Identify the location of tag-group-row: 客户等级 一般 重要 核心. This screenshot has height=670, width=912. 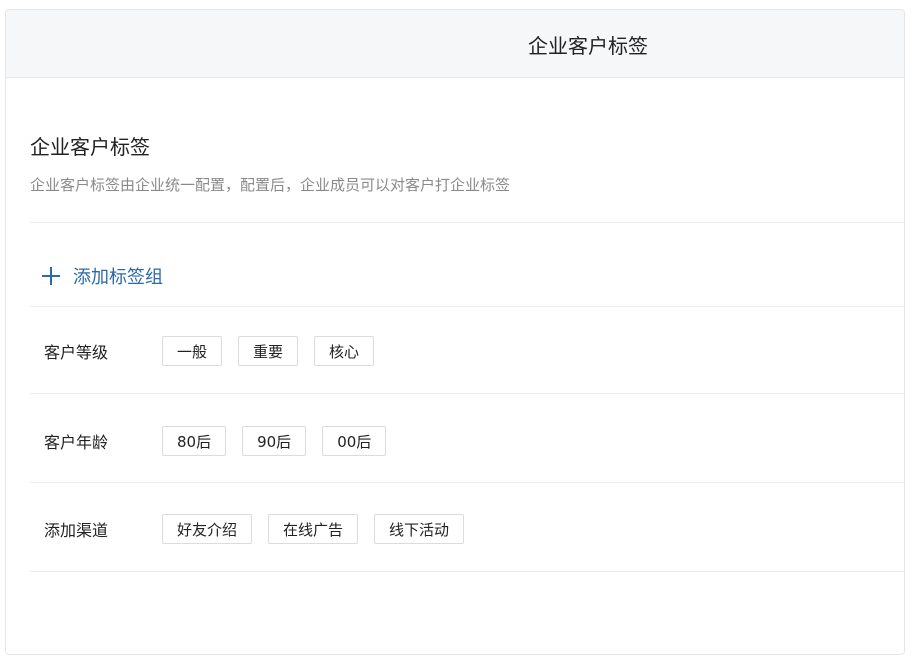
(474, 351).